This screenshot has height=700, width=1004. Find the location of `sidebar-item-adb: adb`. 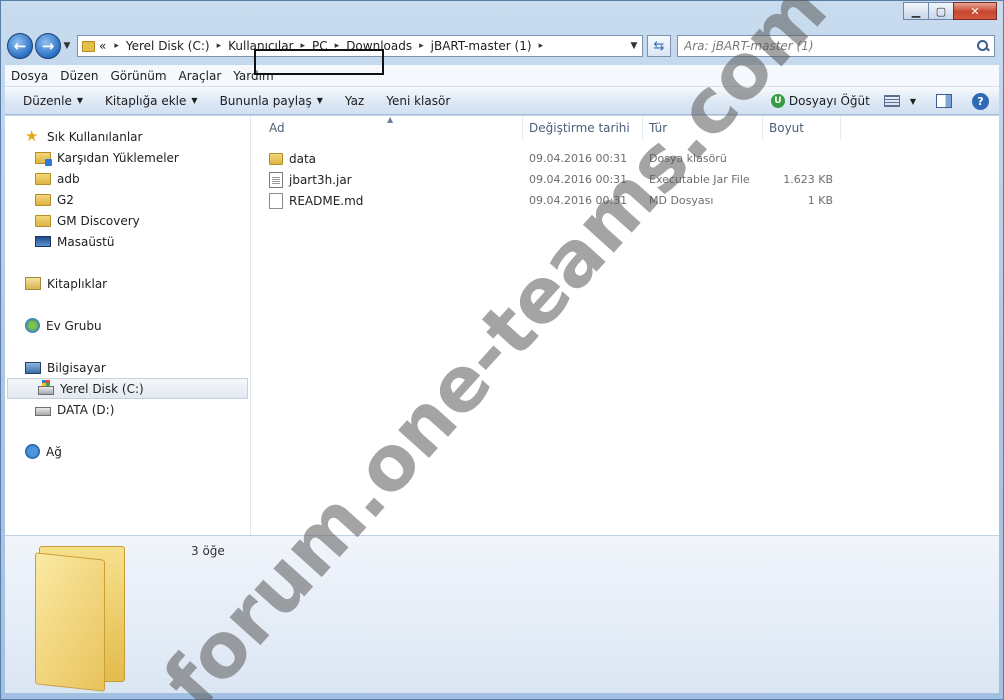

sidebar-item-adb: adb is located at coordinates (127, 178).